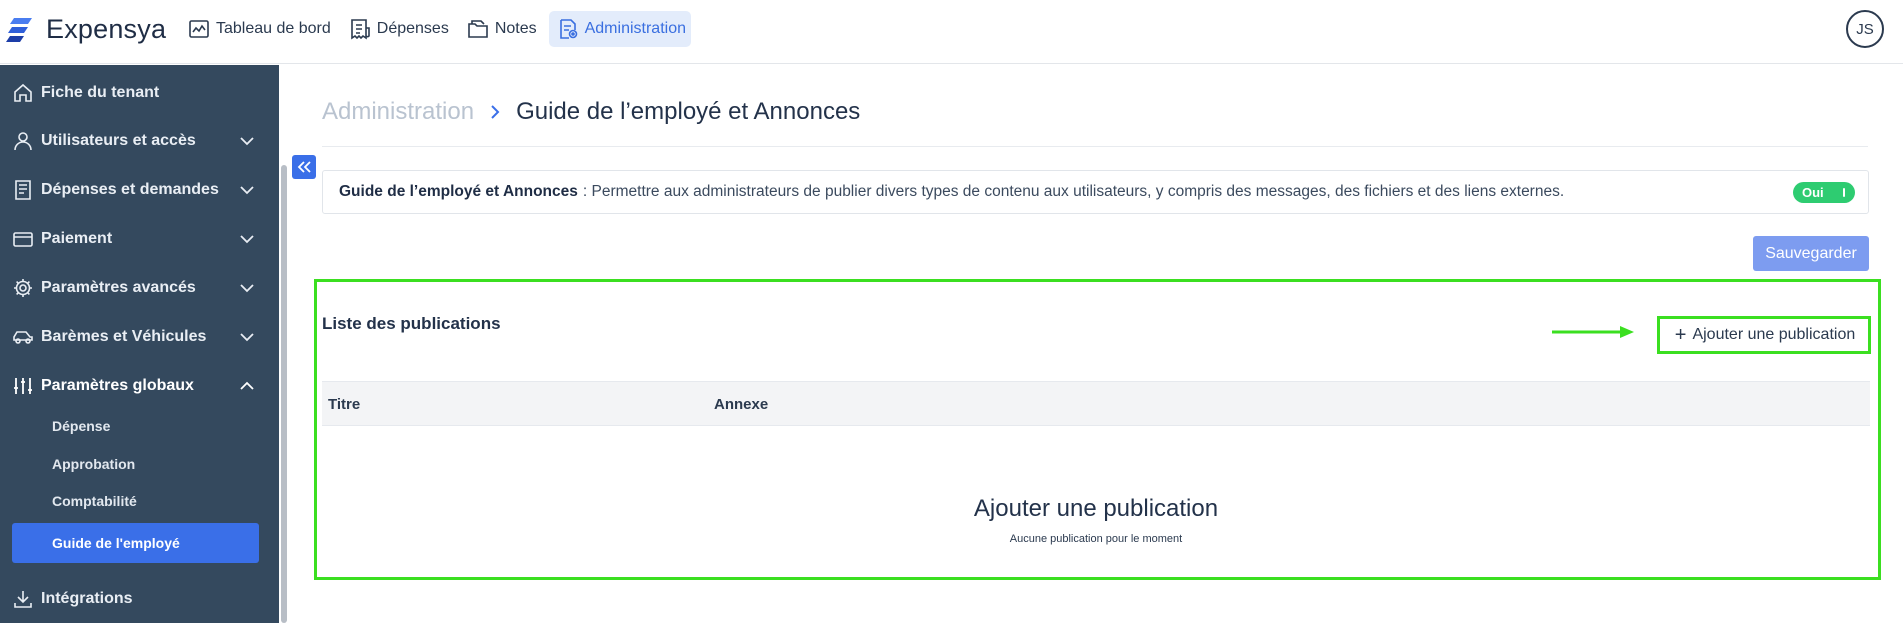 Image resolution: width=1903 pixels, height=623 pixels. I want to click on sidebar-item-label: Dépenses et demandes, so click(130, 189).